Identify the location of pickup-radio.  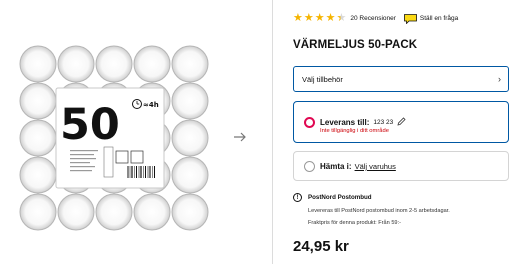
(309, 166).